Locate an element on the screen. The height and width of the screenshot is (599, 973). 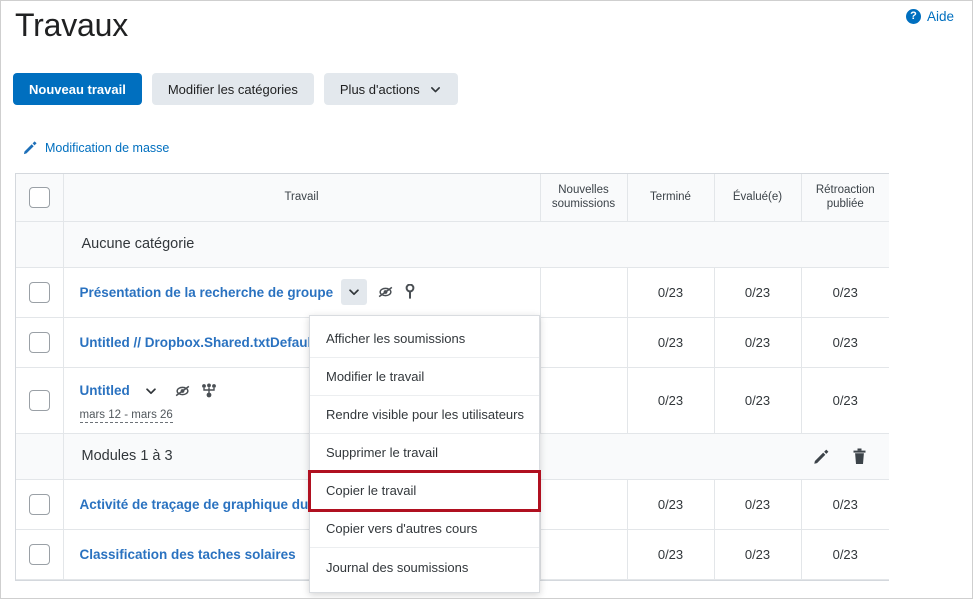
column-header-new-submissions: Nouvelles soumissions is located at coordinates (584, 198).